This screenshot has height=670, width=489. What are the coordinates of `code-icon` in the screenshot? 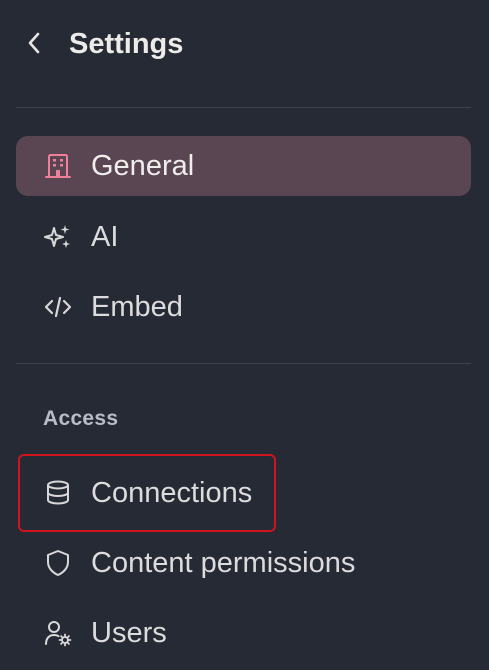 It's located at (58, 307).